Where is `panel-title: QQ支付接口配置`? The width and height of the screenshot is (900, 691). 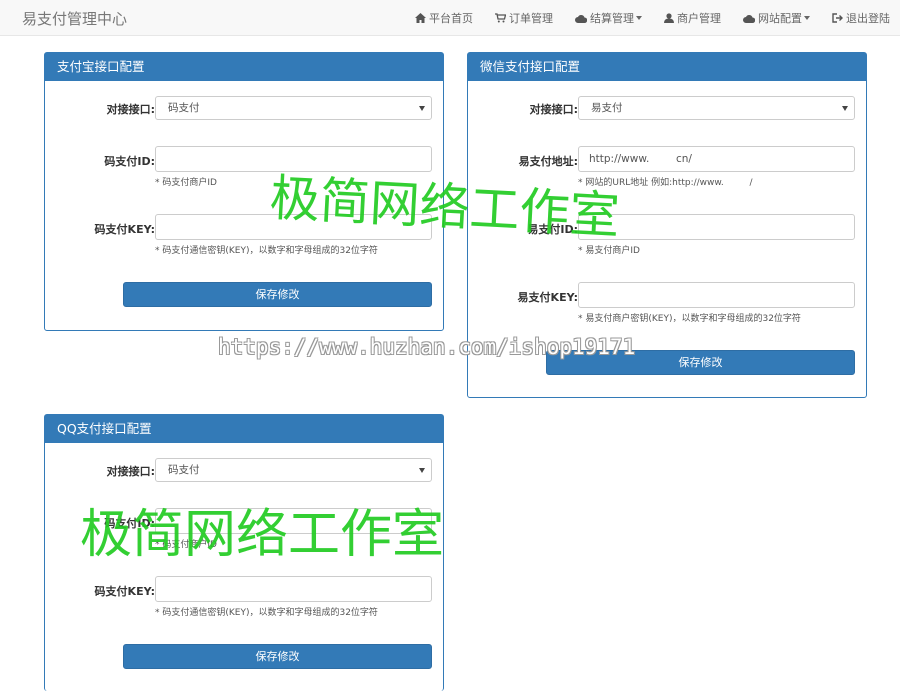 panel-title: QQ支付接口配置 is located at coordinates (244, 429).